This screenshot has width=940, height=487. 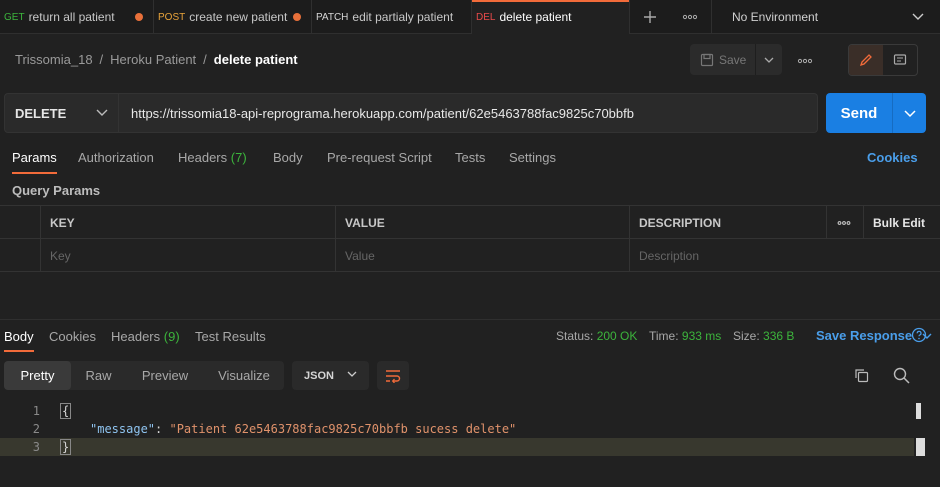 I want to click on tab-delete-patient: DEL delete patient, so click(x=551, y=17).